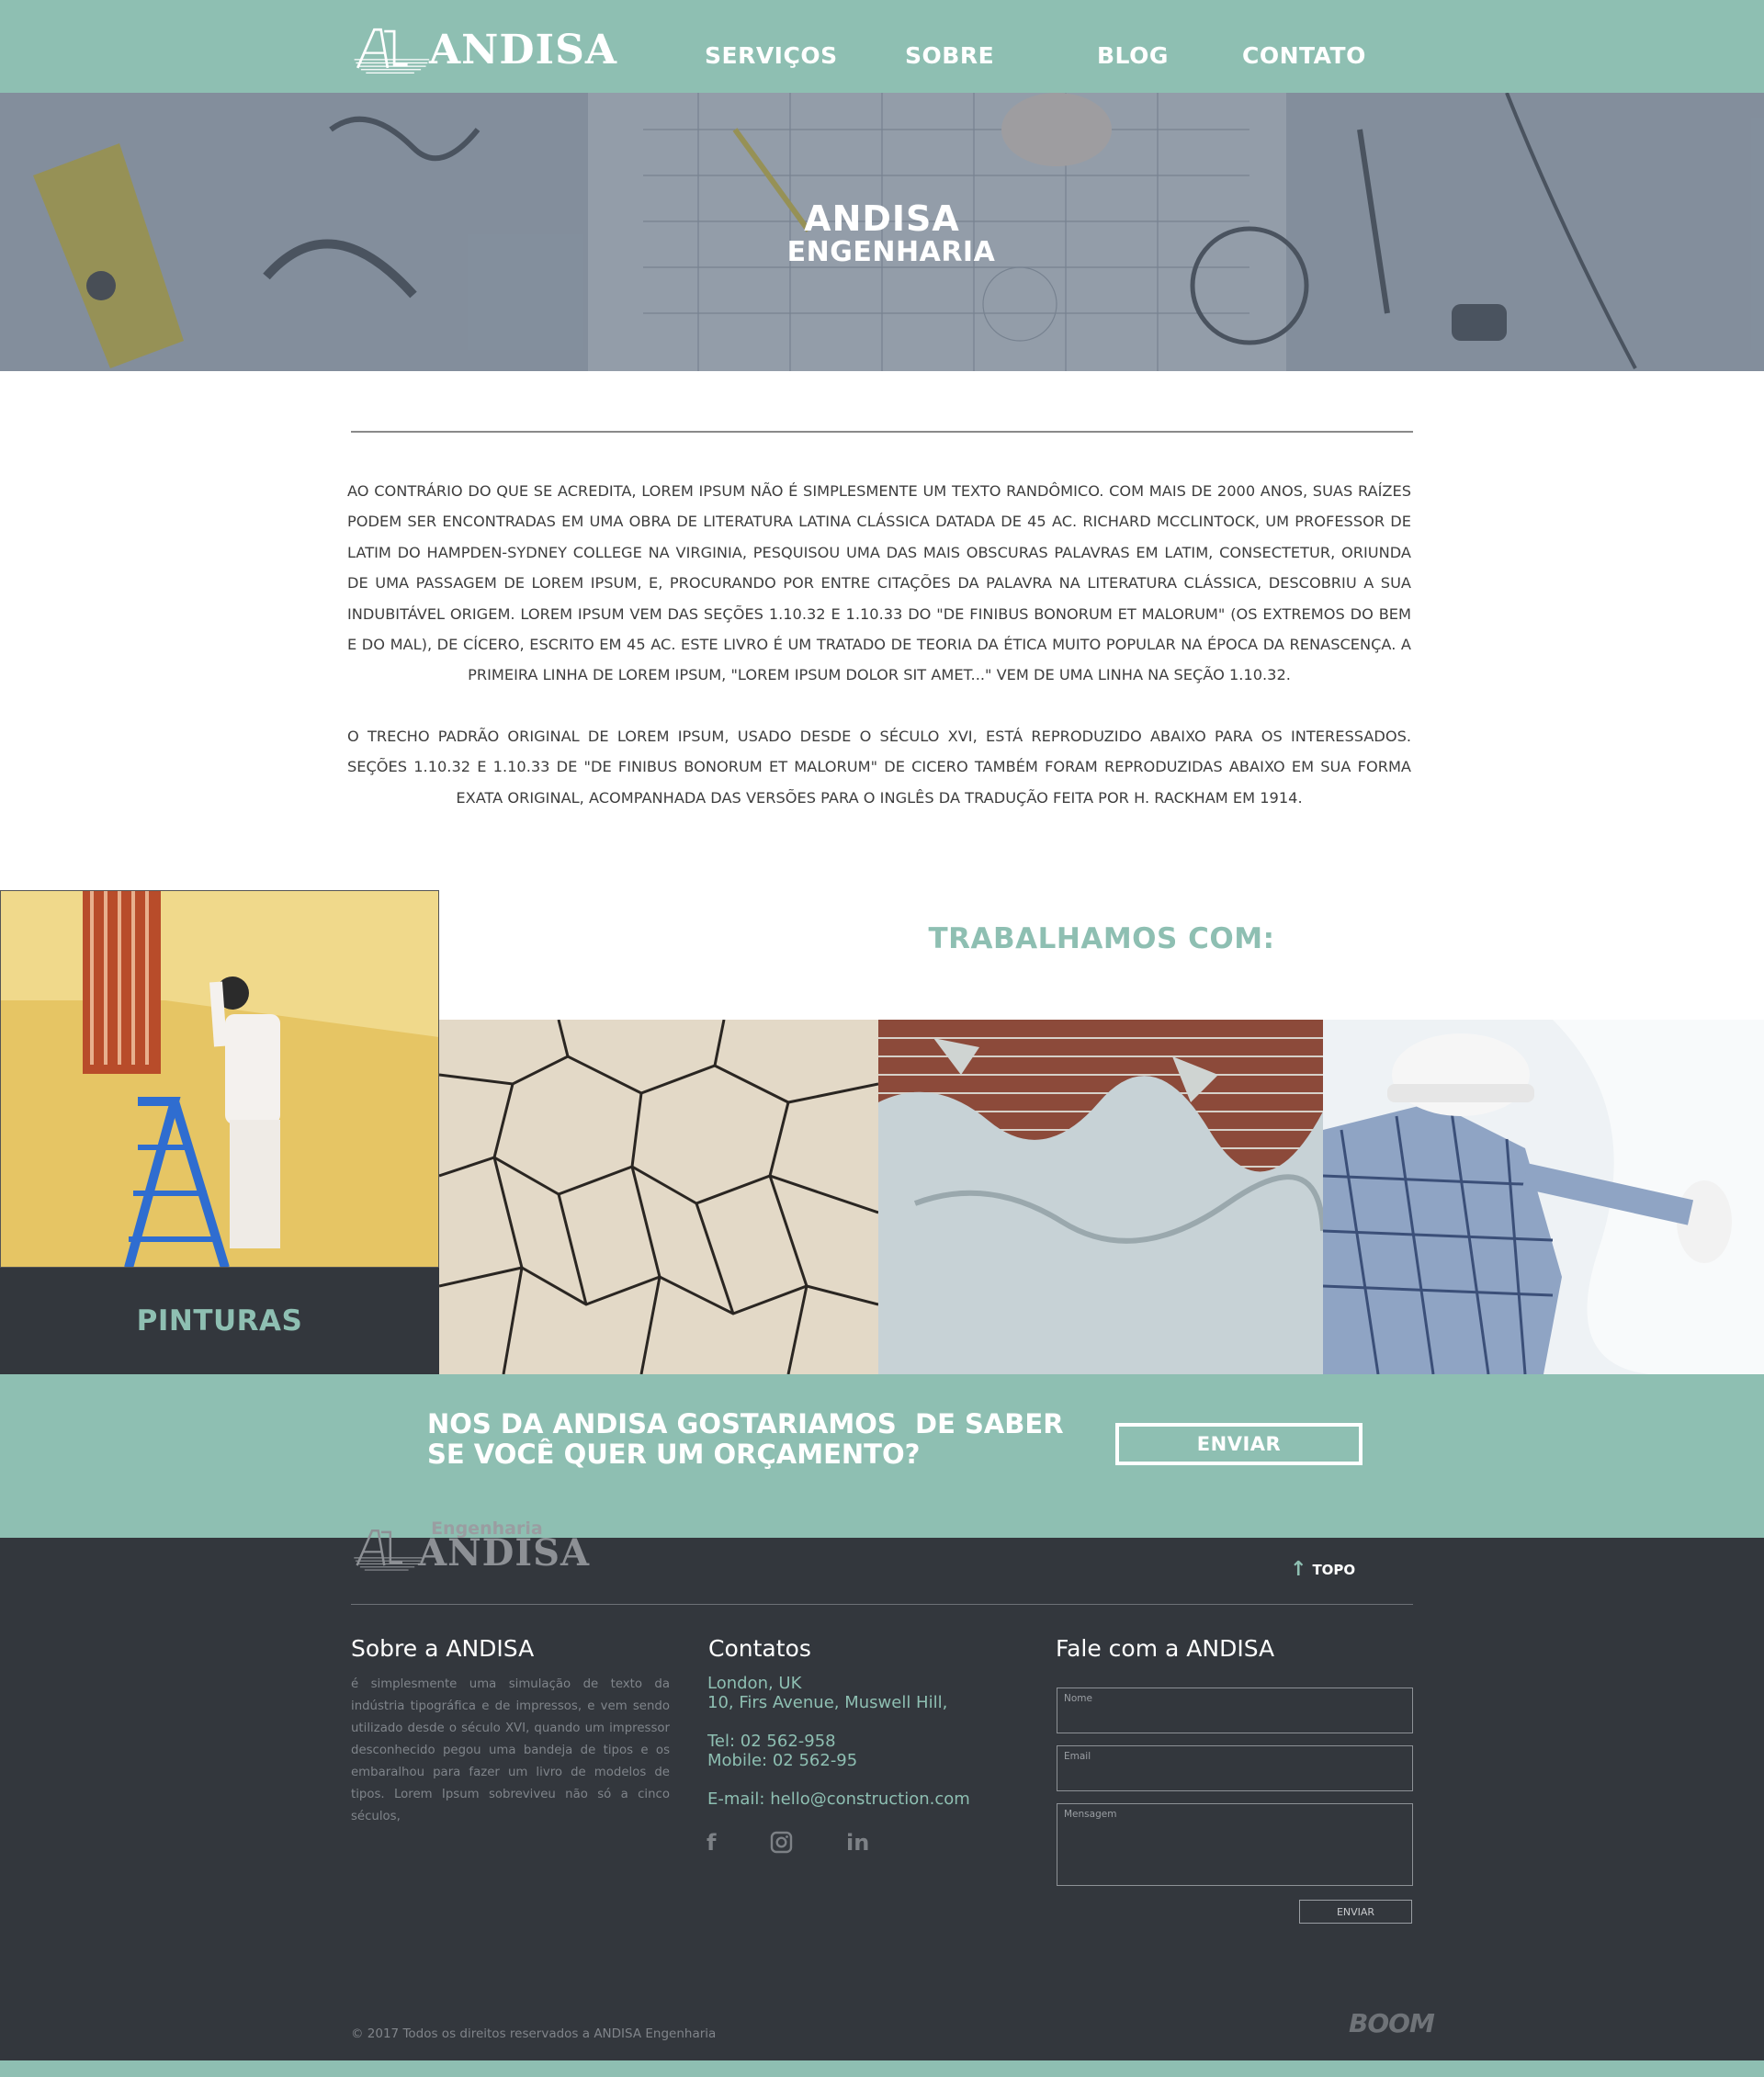 The height and width of the screenshot is (2077, 1764). What do you see at coordinates (1235, 1768) in the screenshot?
I see `contact-email-field: Email` at bounding box center [1235, 1768].